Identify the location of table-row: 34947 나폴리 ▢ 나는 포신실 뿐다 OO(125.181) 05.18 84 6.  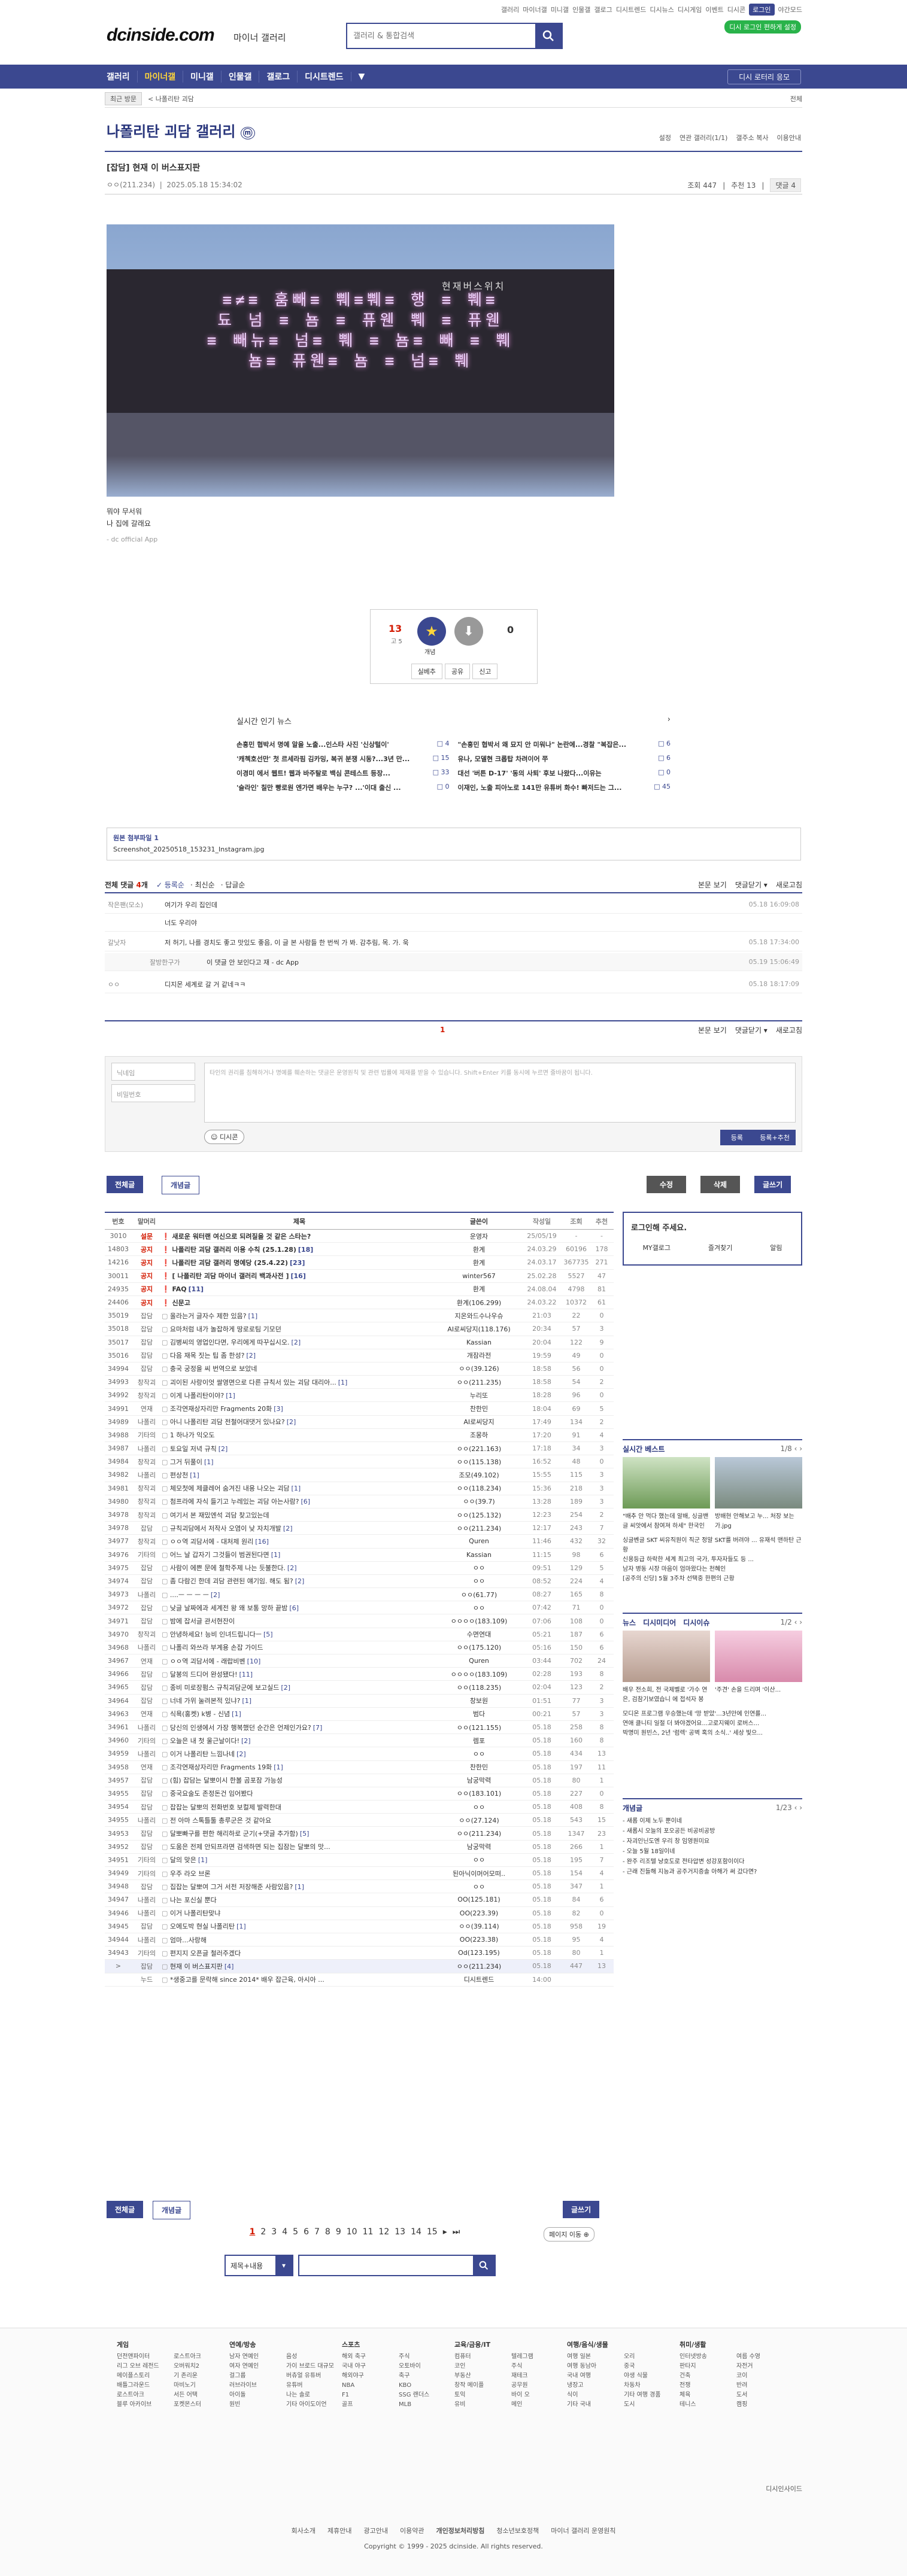
(359, 1900).